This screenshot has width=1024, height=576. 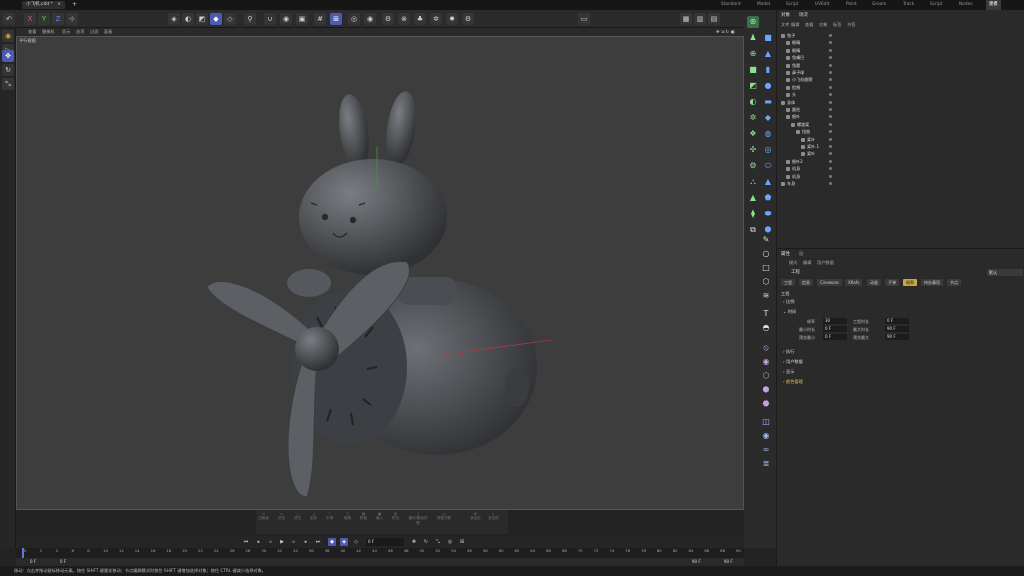 I want to click on taper-icon: ⬡, so click(x=766, y=376).